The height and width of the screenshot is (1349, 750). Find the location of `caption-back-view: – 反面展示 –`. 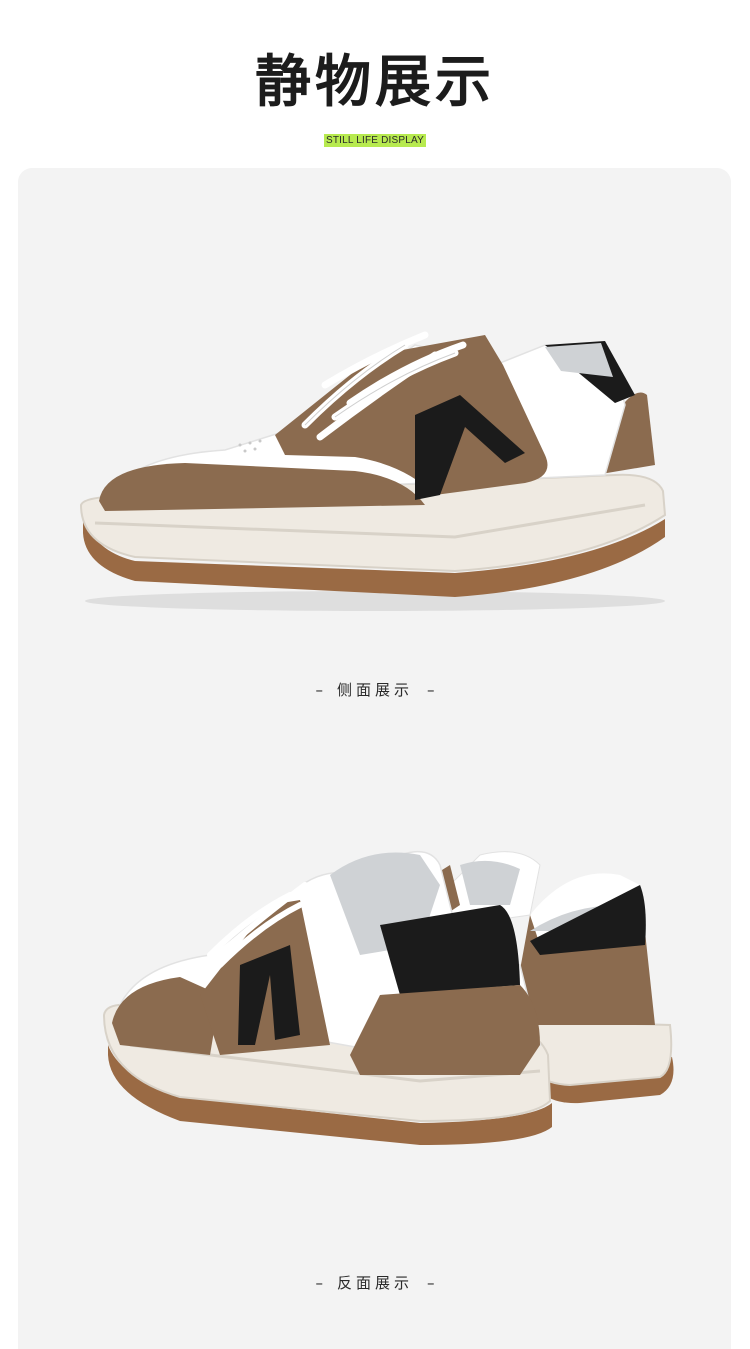

caption-back-view: – 反面展示 – is located at coordinates (375, 1283).